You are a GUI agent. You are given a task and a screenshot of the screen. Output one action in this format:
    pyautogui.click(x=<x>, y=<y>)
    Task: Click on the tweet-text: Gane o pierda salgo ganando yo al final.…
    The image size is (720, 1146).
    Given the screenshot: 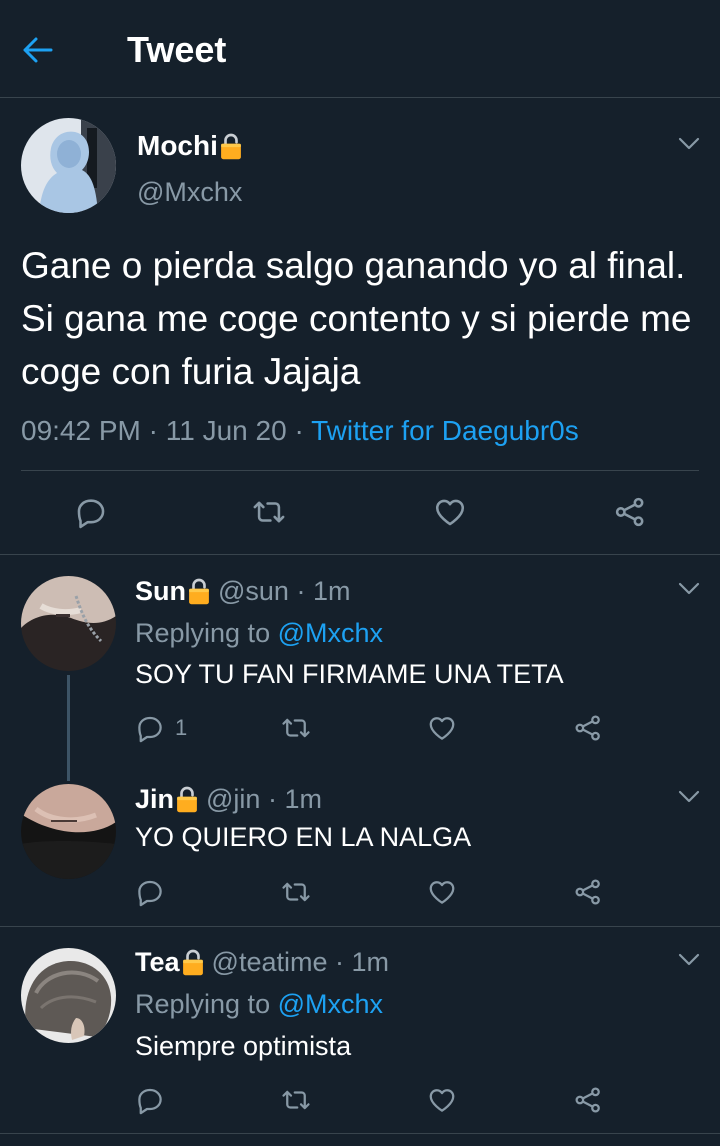 What is the action you would take?
    pyautogui.click(x=356, y=318)
    